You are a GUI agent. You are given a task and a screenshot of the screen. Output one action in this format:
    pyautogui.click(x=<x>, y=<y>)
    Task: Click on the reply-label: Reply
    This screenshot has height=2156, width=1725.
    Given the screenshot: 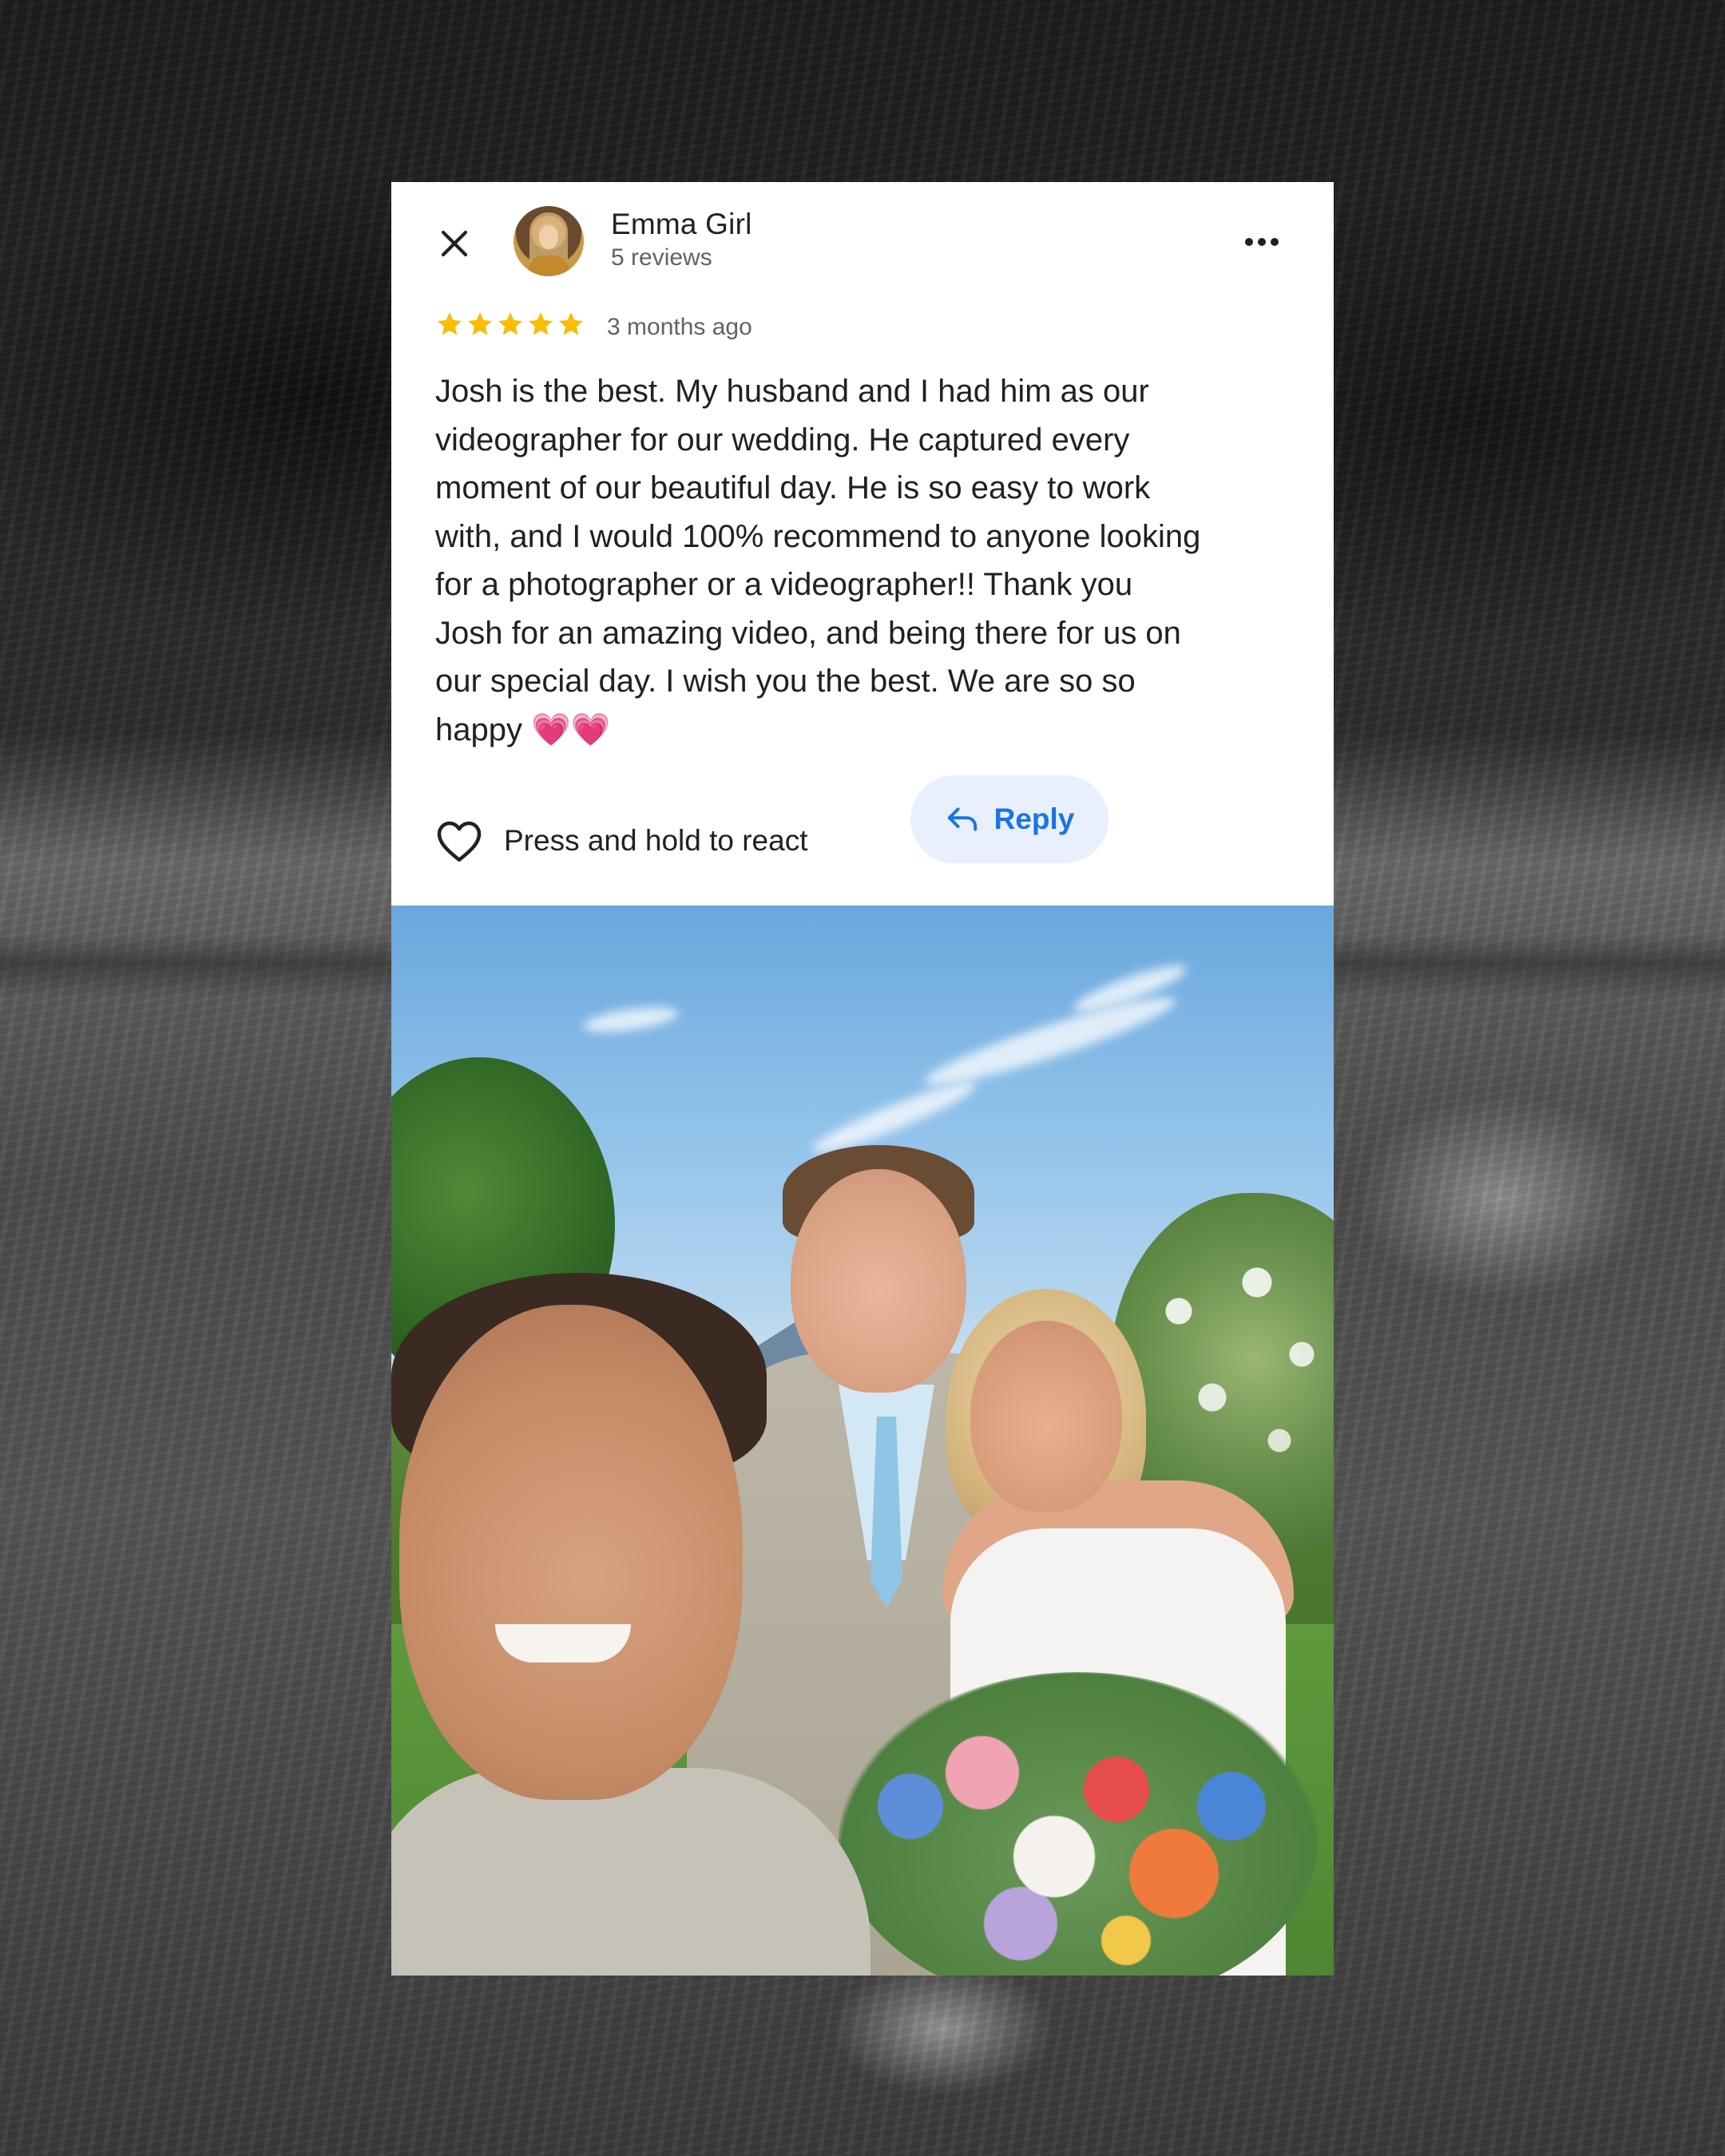 What is the action you would take?
    pyautogui.click(x=1034, y=819)
    